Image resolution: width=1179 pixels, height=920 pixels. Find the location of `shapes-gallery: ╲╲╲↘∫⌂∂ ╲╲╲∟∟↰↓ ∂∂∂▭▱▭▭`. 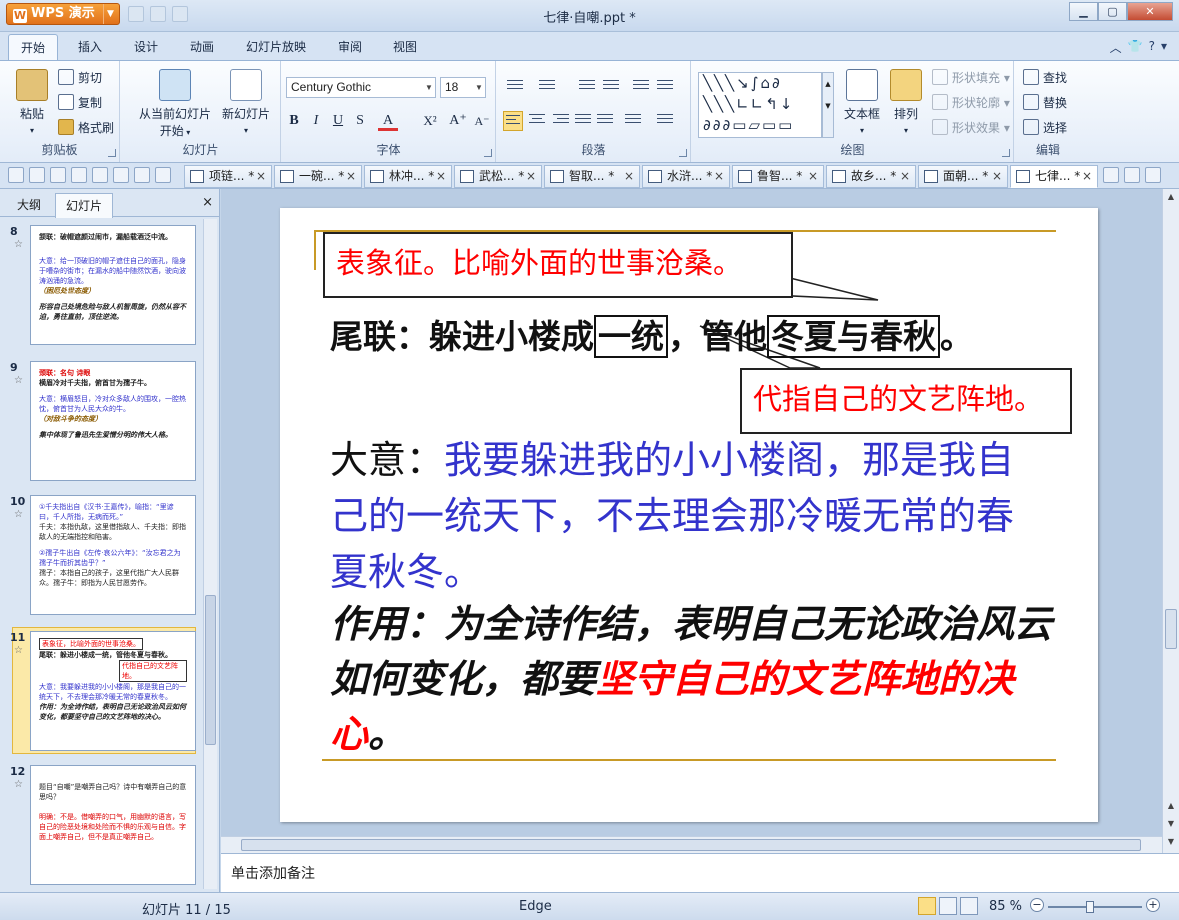

shapes-gallery: ╲╲╲↘∫⌂∂ ╲╲╲∟∟↰↓ ∂∂∂▭▱▭▭ is located at coordinates (760, 105).